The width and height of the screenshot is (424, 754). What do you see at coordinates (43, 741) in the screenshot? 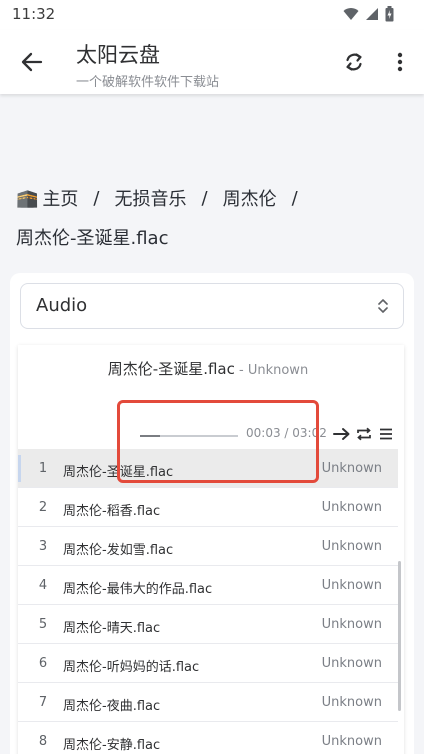
I see `track-number: 8` at bounding box center [43, 741].